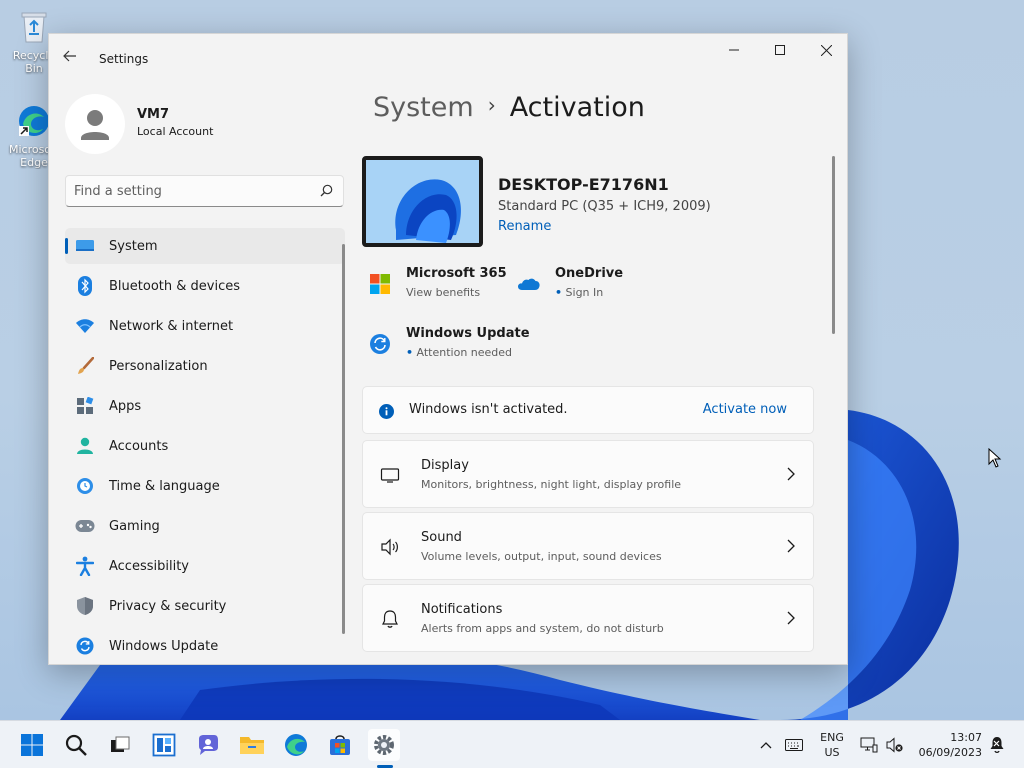  I want to click on user-profile: VM7 Local Account, so click(205, 124).